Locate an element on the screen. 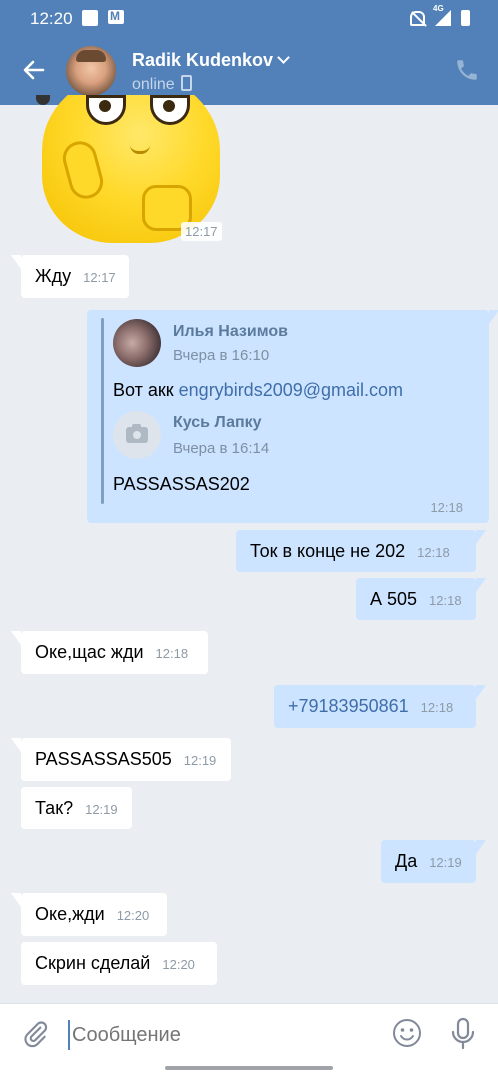  message-time: 12:17 is located at coordinates (201, 231).